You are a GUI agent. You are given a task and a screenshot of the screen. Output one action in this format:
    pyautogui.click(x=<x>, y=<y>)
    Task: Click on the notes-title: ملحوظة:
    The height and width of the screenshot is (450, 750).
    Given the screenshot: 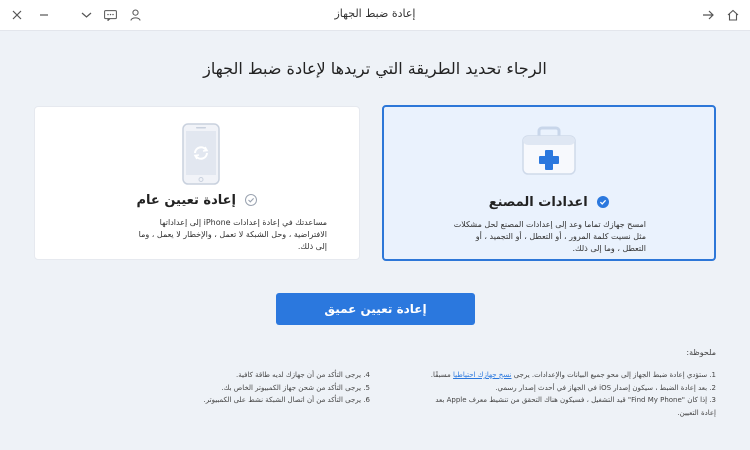 What is the action you would take?
    pyautogui.click(x=701, y=352)
    